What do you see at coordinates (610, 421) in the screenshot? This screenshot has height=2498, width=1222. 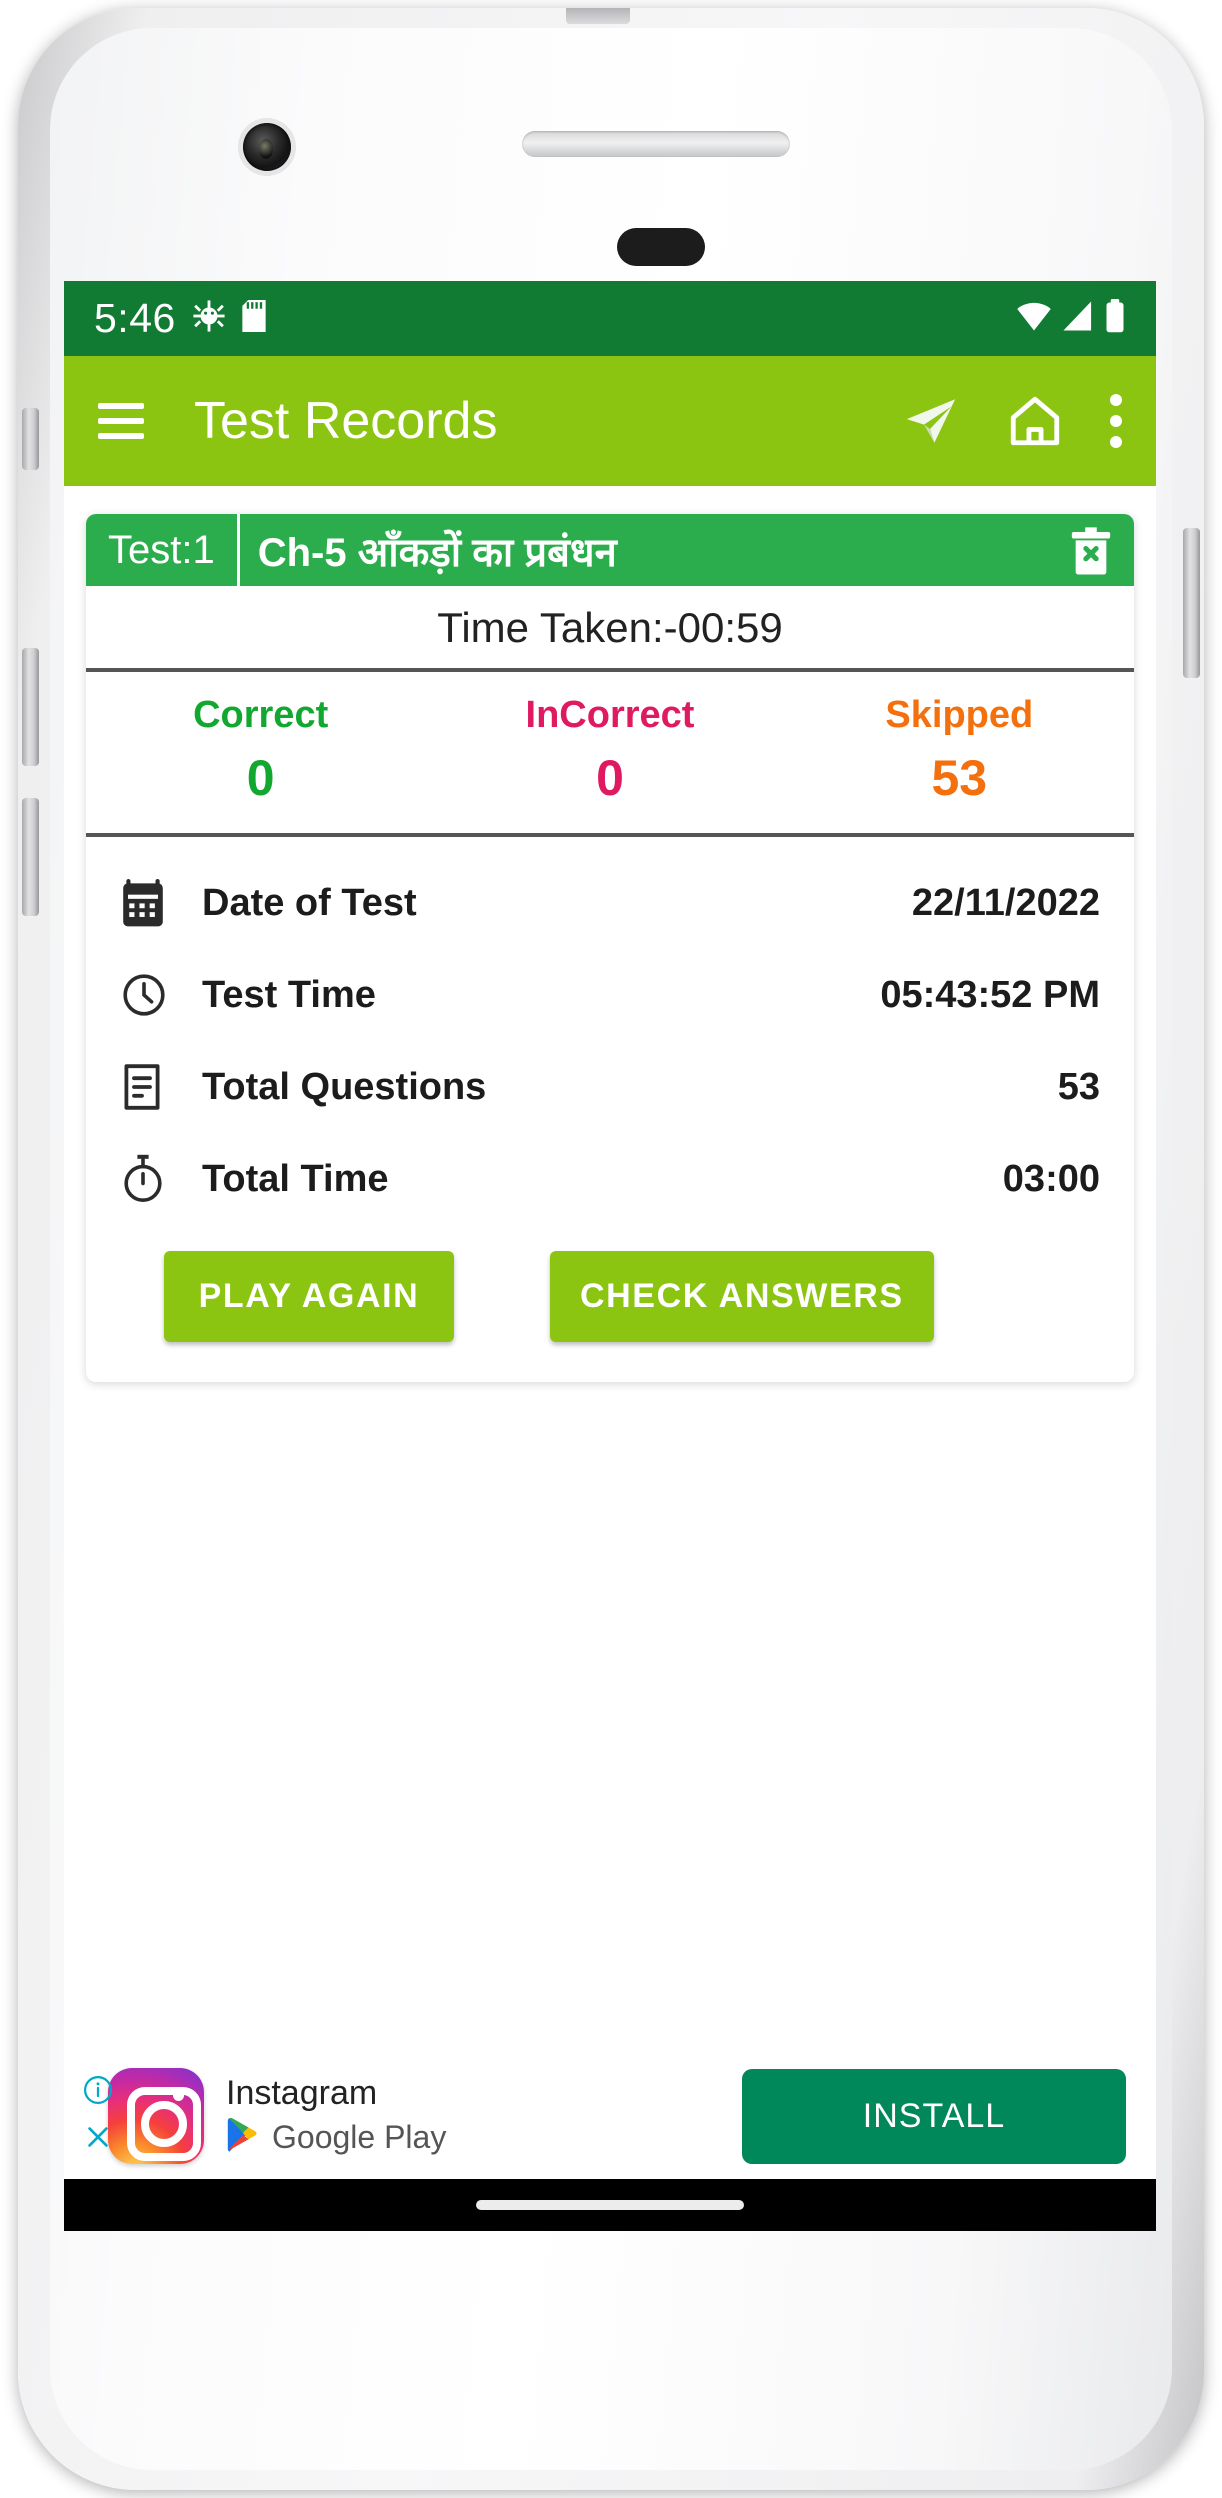 I see `app-bar: Test Records` at bounding box center [610, 421].